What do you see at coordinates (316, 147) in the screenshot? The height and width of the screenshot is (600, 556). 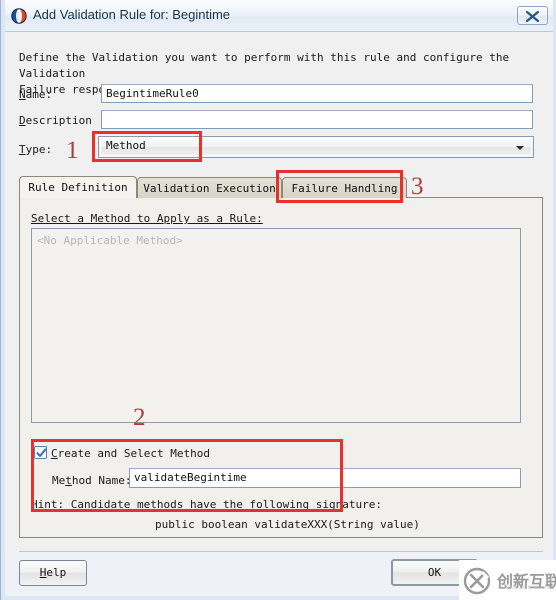 I see `type-combo: Method` at bounding box center [316, 147].